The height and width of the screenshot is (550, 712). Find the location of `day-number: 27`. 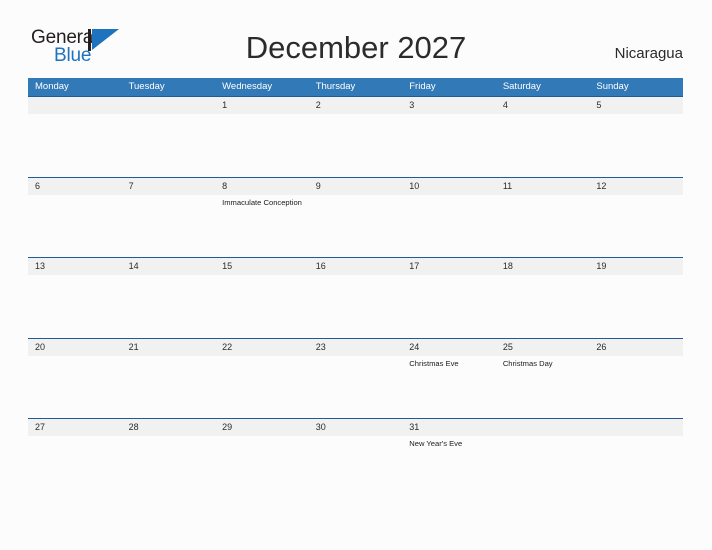

day-number: 27 is located at coordinates (75, 427).